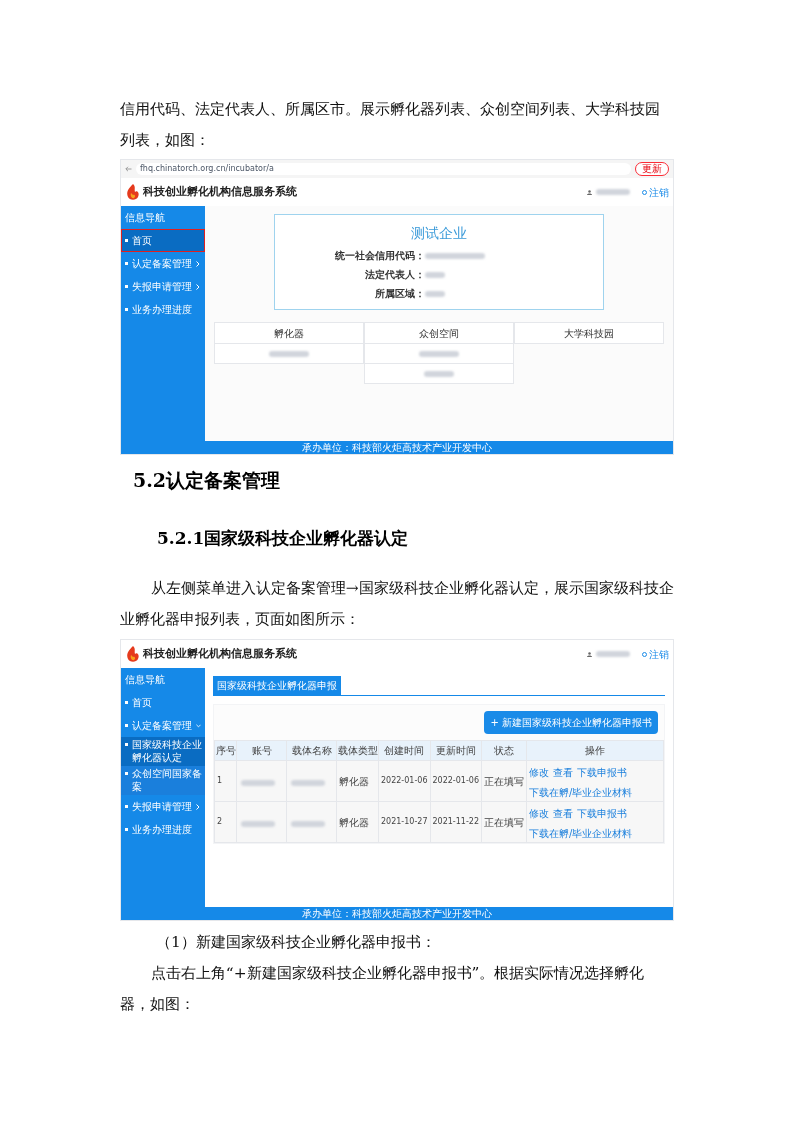 This screenshot has height=1123, width=794. I want to click on body-paragraph: 从左侧菜单进入认定备案管理→国家级科技企业孵化器认定，展示国家级科技企业孵化器申报列表，页面如图所示：, so click(397, 604).